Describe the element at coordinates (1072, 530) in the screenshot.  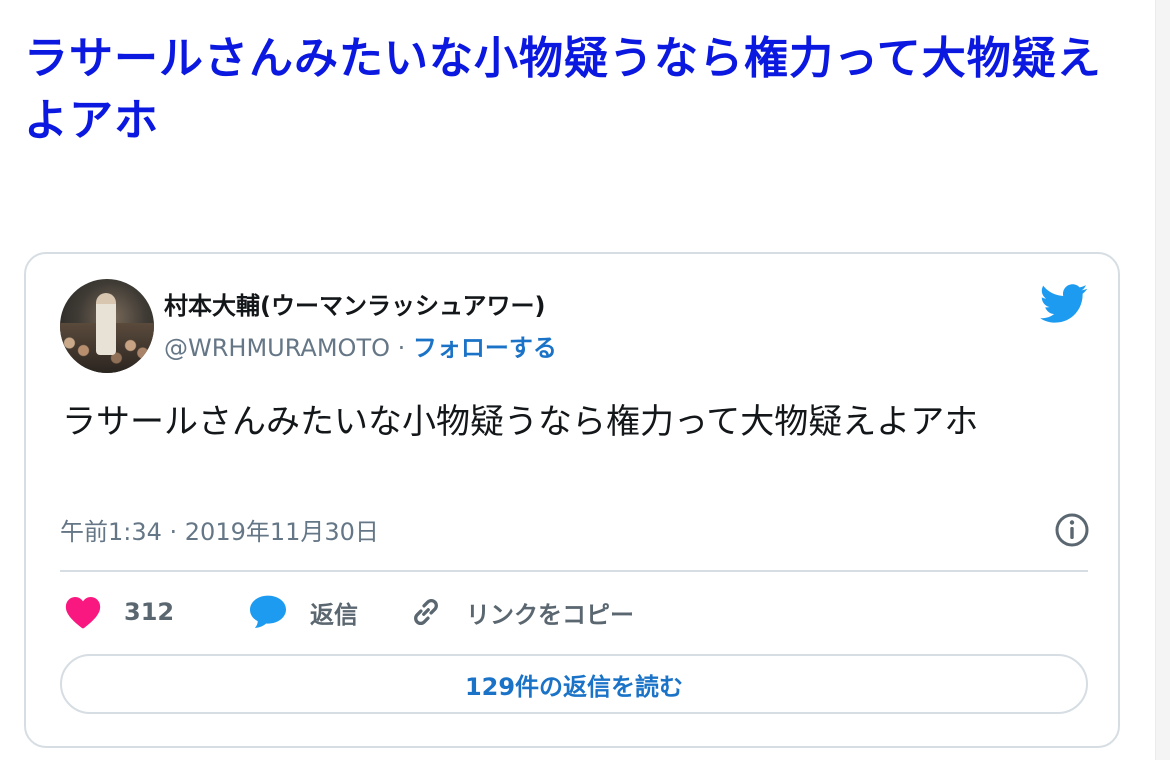
I see `info-icon` at that location.